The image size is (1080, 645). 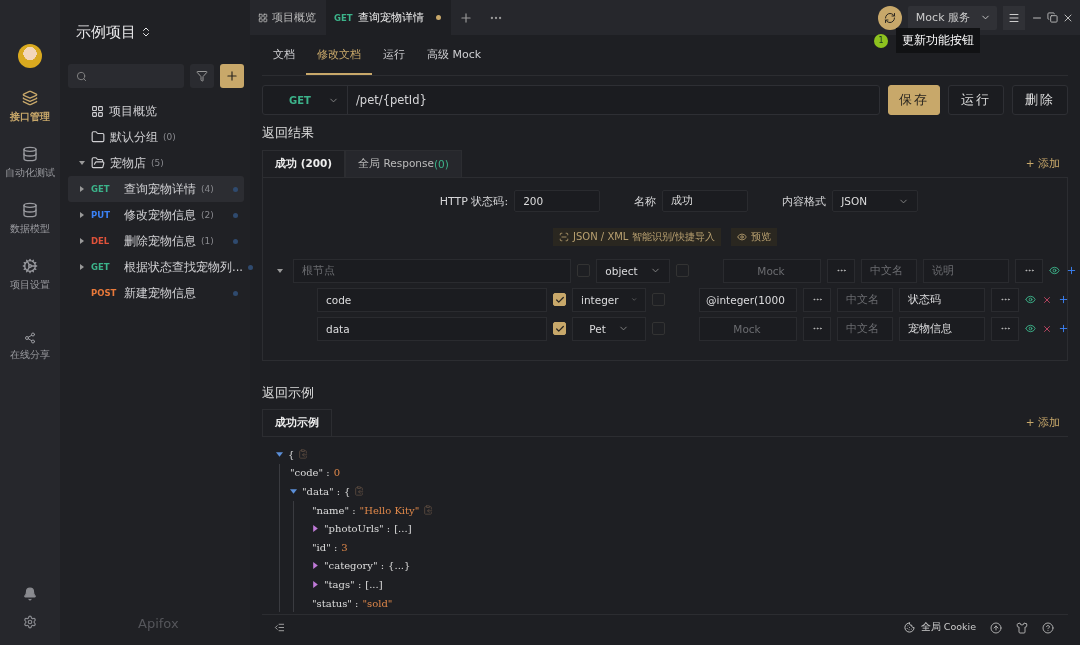 I want to click on tab: 成功 (200), so click(x=304, y=163).